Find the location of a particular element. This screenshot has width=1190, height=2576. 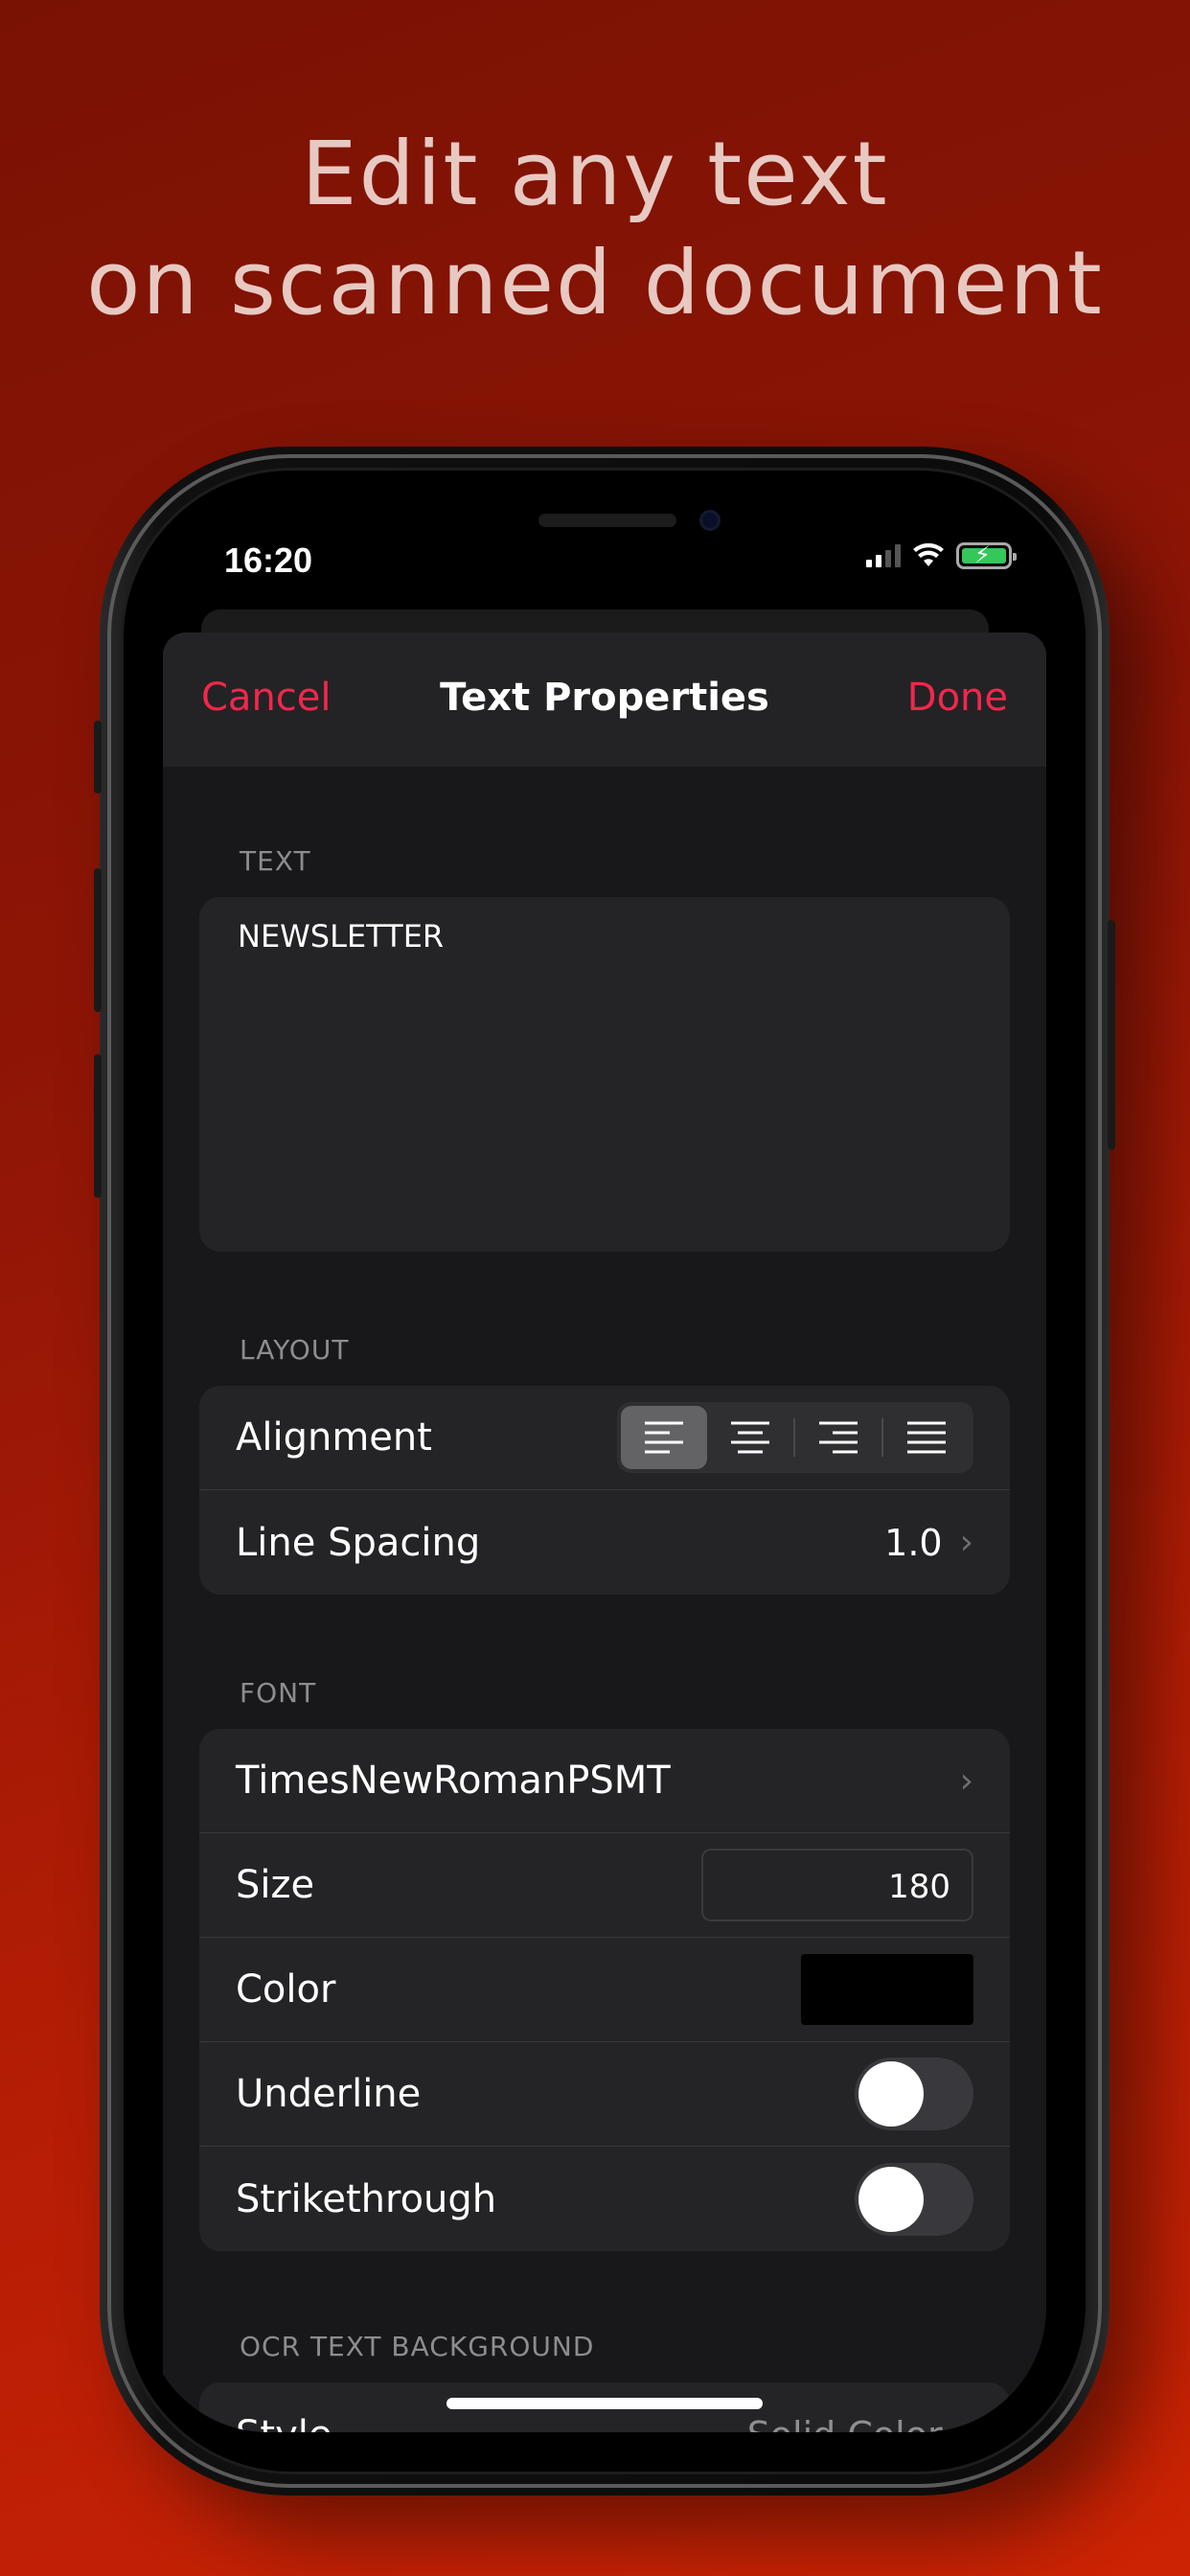

align-center-icon is located at coordinates (750, 1437).